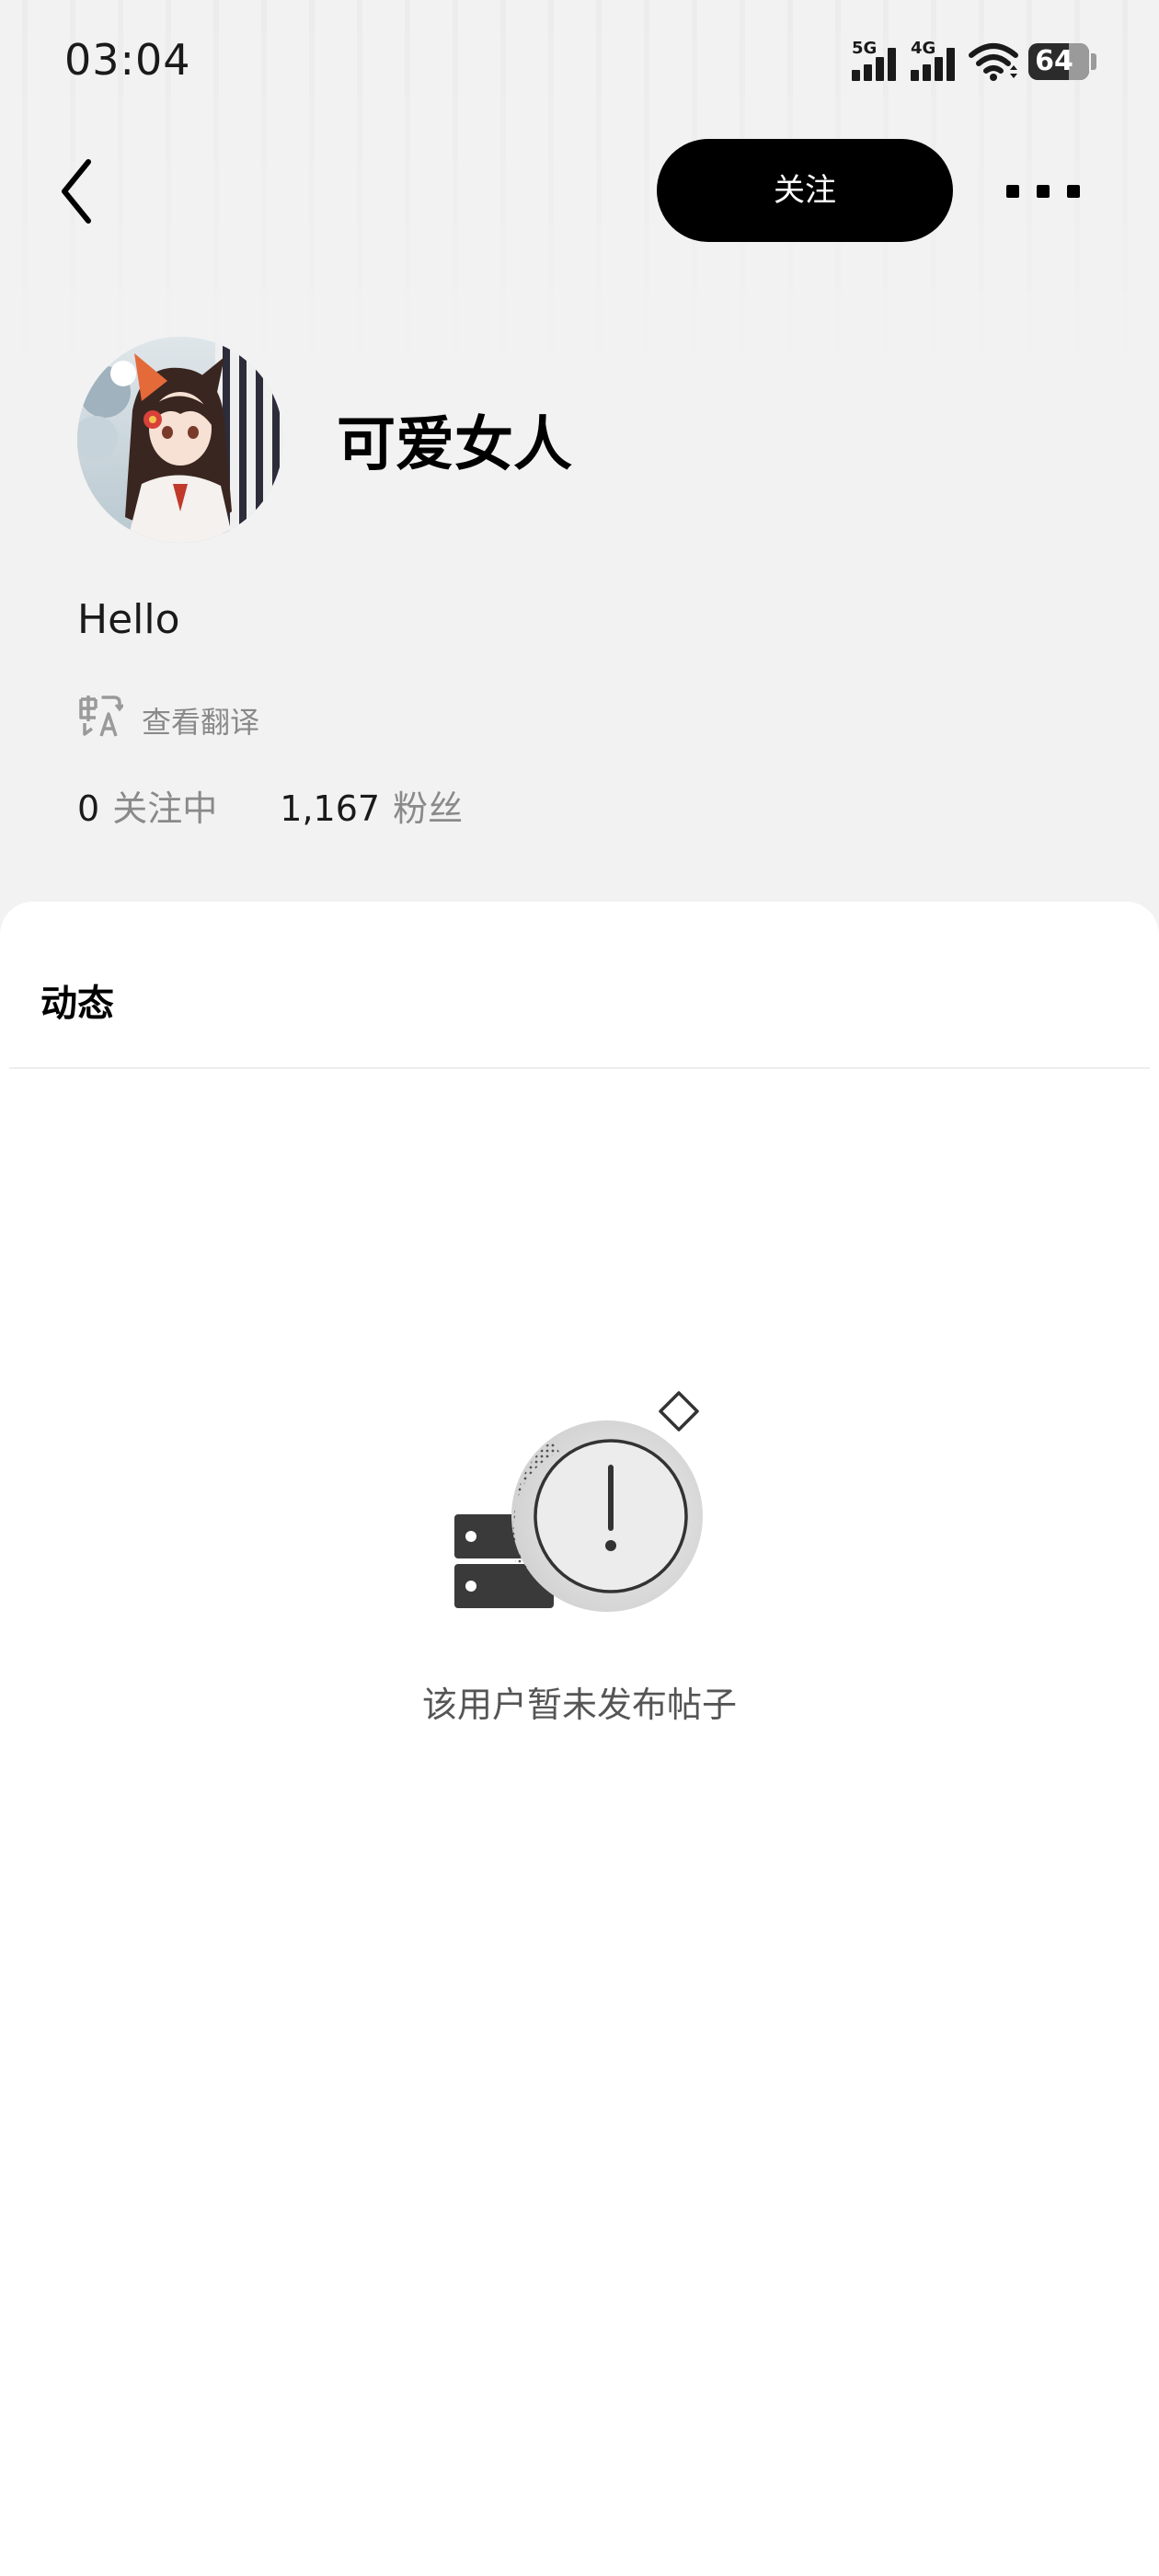 This screenshot has width=1159, height=2576. Describe the element at coordinates (1054, 61) in the screenshot. I see `battery-level: 64` at that location.